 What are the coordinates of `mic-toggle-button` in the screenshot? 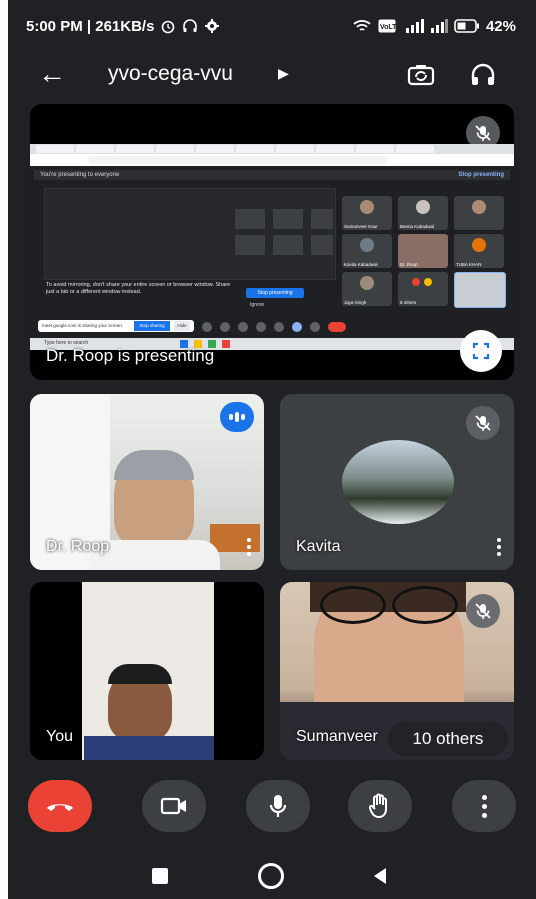 It's located at (278, 806).